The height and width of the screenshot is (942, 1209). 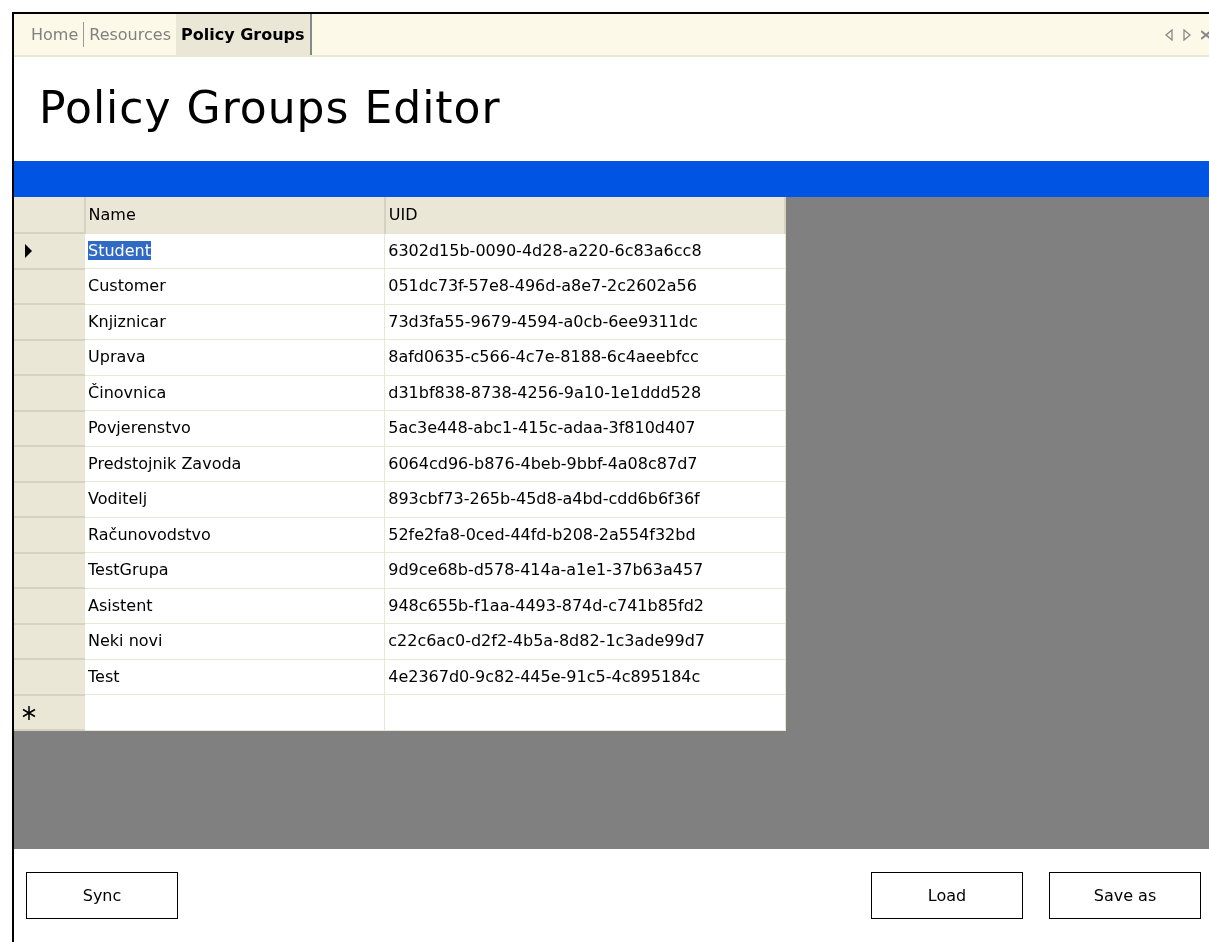 What do you see at coordinates (119, 250) in the screenshot?
I see `cell-text: Student` at bounding box center [119, 250].